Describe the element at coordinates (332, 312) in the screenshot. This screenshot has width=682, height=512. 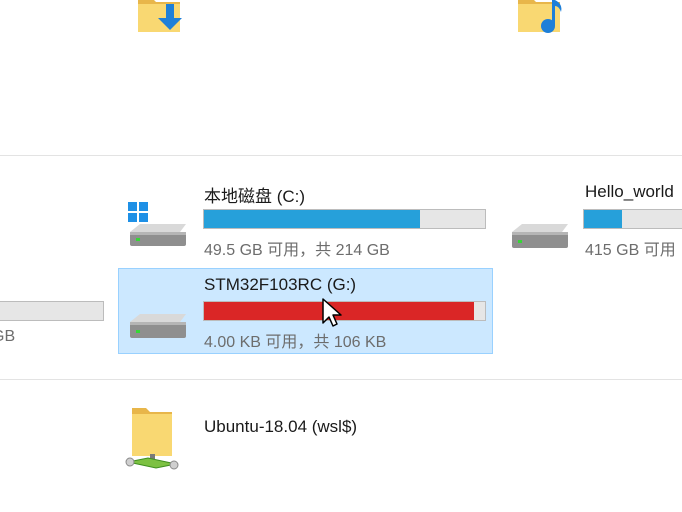
I see `mouse-cursor-icon` at that location.